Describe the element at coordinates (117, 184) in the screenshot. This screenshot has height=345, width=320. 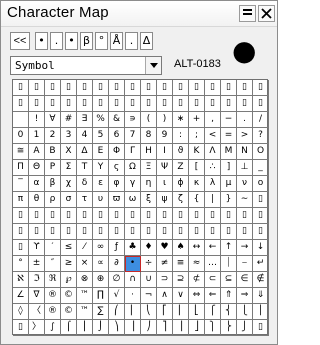
I see `char-cell: φ` at that location.